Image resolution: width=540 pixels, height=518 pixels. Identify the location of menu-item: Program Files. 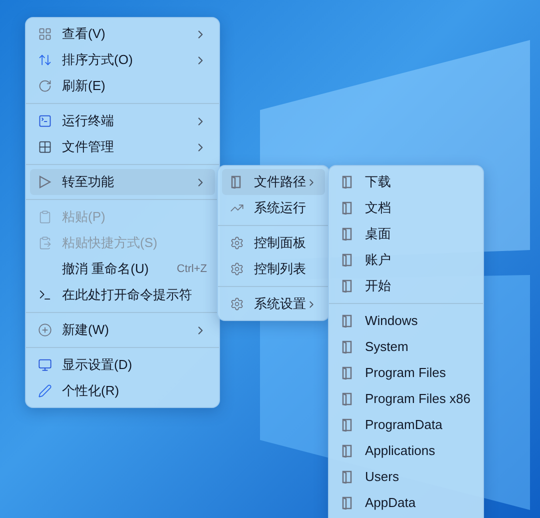
(406, 373).